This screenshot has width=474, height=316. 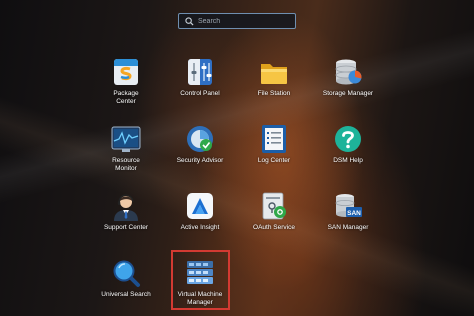 I want to click on app-label: Universal Search, so click(x=126, y=294).